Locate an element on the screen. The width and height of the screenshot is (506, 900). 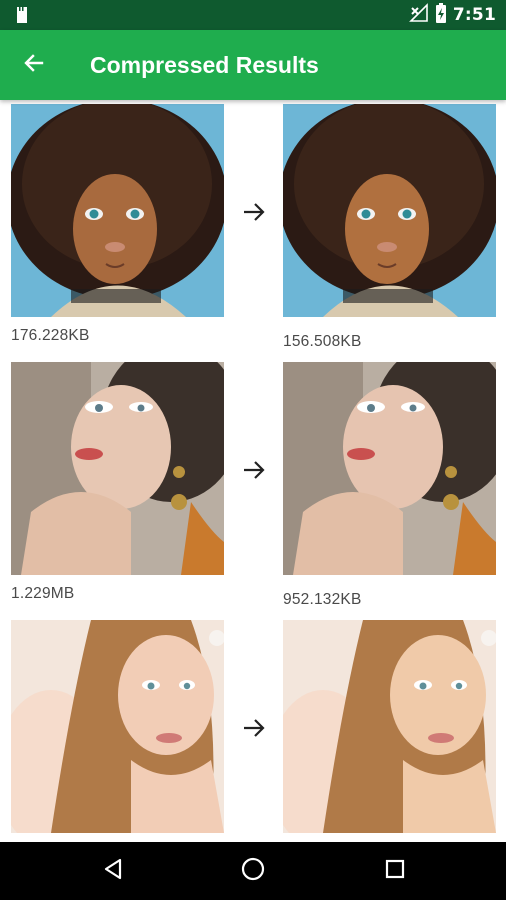
sd-card-icon is located at coordinates (22, 15).